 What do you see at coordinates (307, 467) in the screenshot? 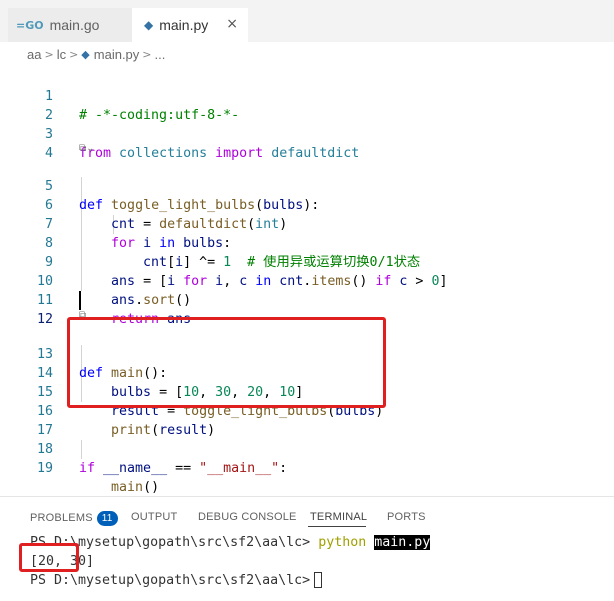
I see `code-line: 19 main()` at bounding box center [307, 467].